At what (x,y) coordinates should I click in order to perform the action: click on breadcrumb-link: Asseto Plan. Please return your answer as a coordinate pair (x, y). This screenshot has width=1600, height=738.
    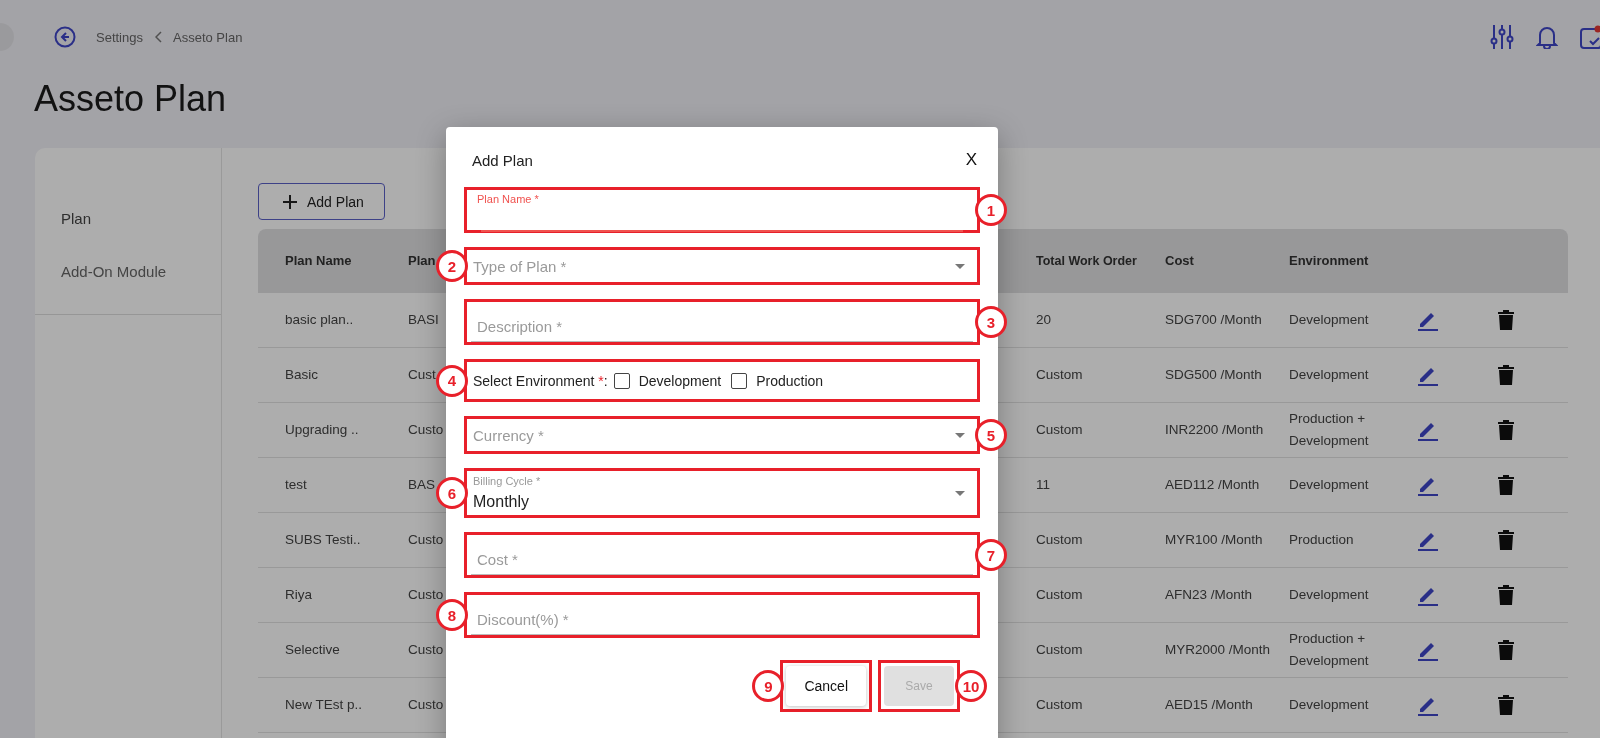
    Looking at the image, I should click on (208, 37).